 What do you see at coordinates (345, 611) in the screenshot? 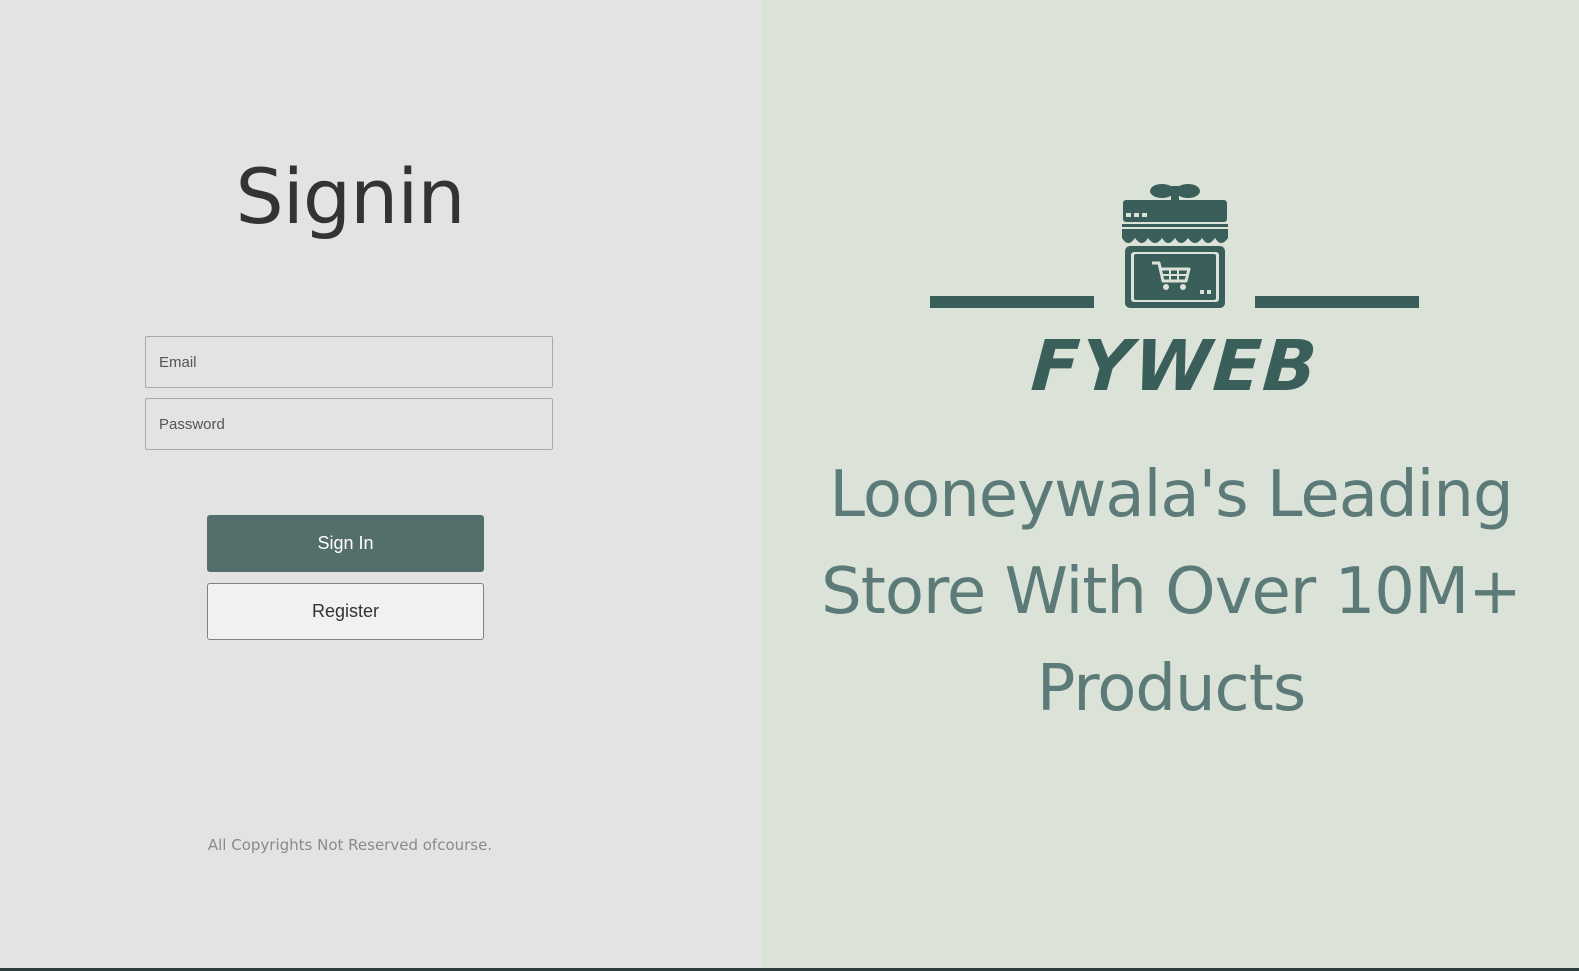
I see `register-button: Register` at bounding box center [345, 611].